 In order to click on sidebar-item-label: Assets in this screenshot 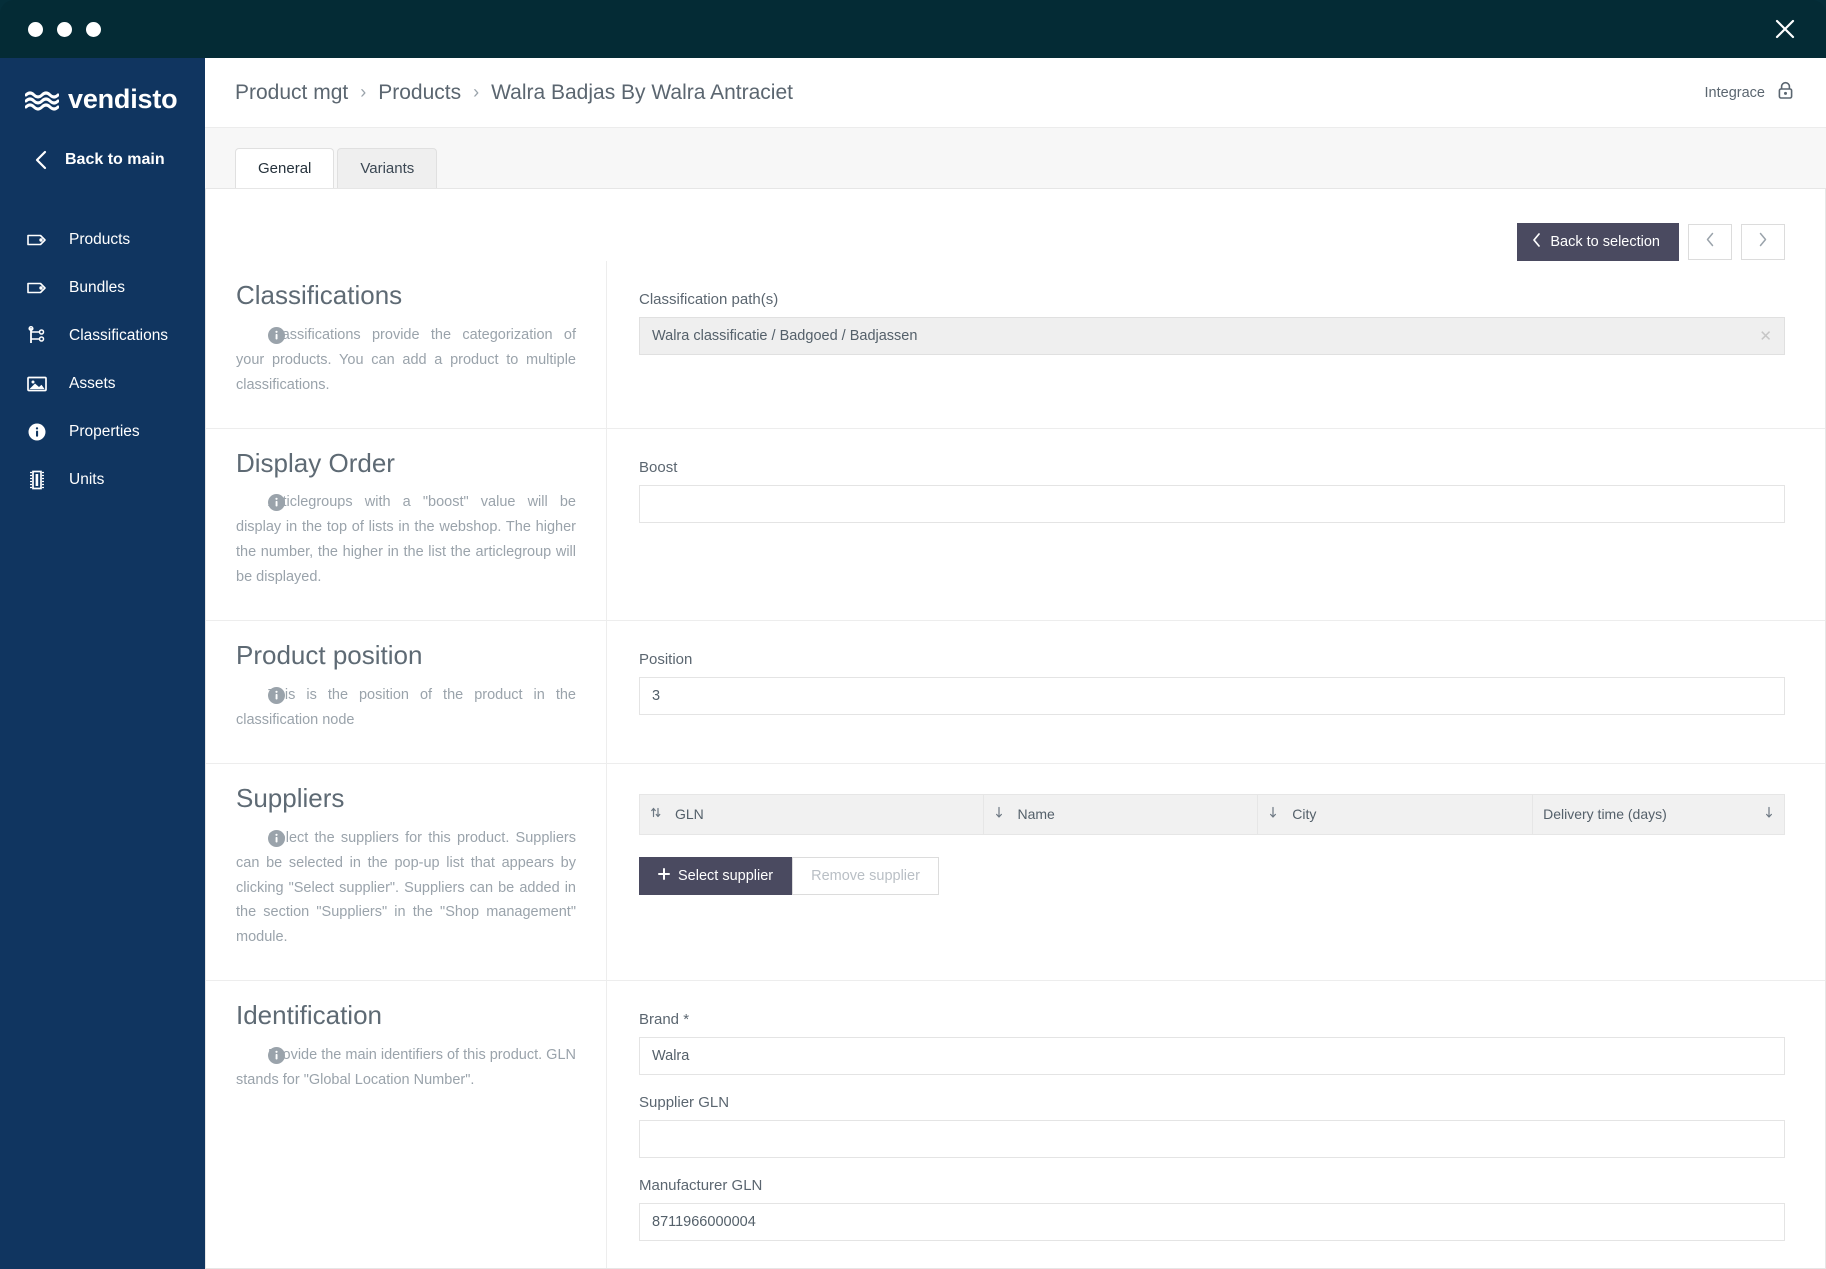, I will do `click(92, 383)`.